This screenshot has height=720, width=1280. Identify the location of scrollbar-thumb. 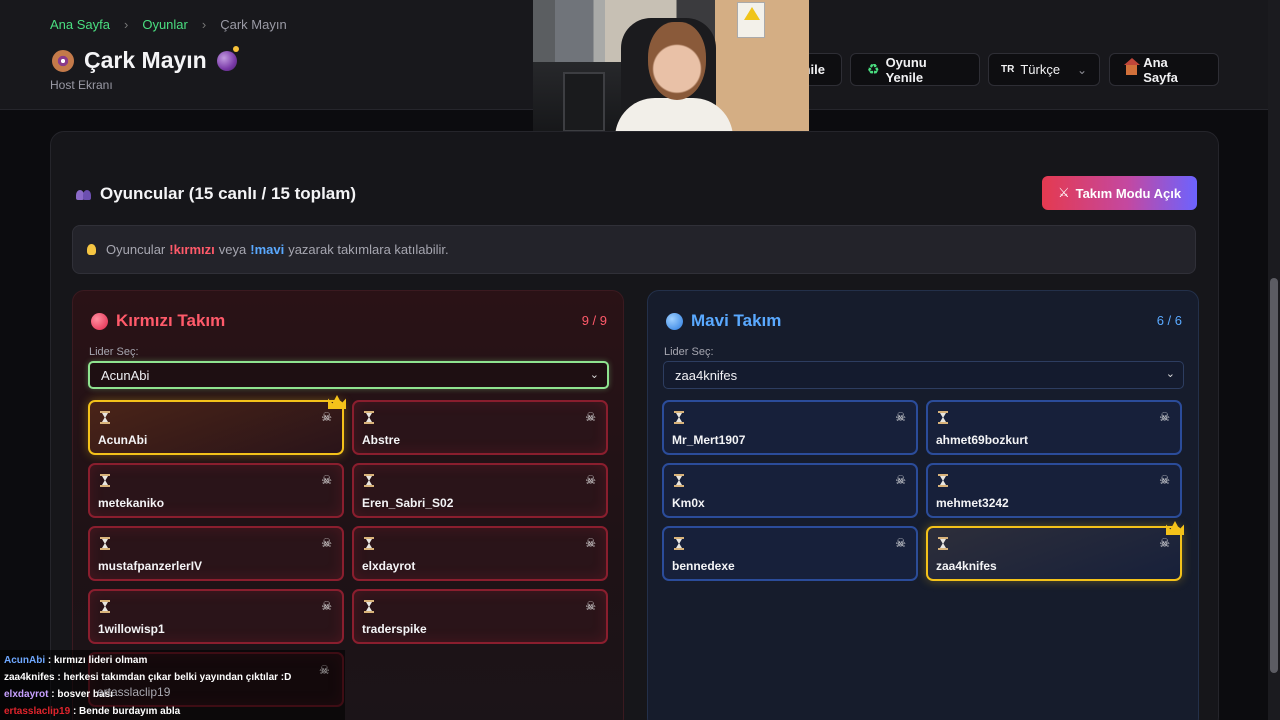
(1274, 475).